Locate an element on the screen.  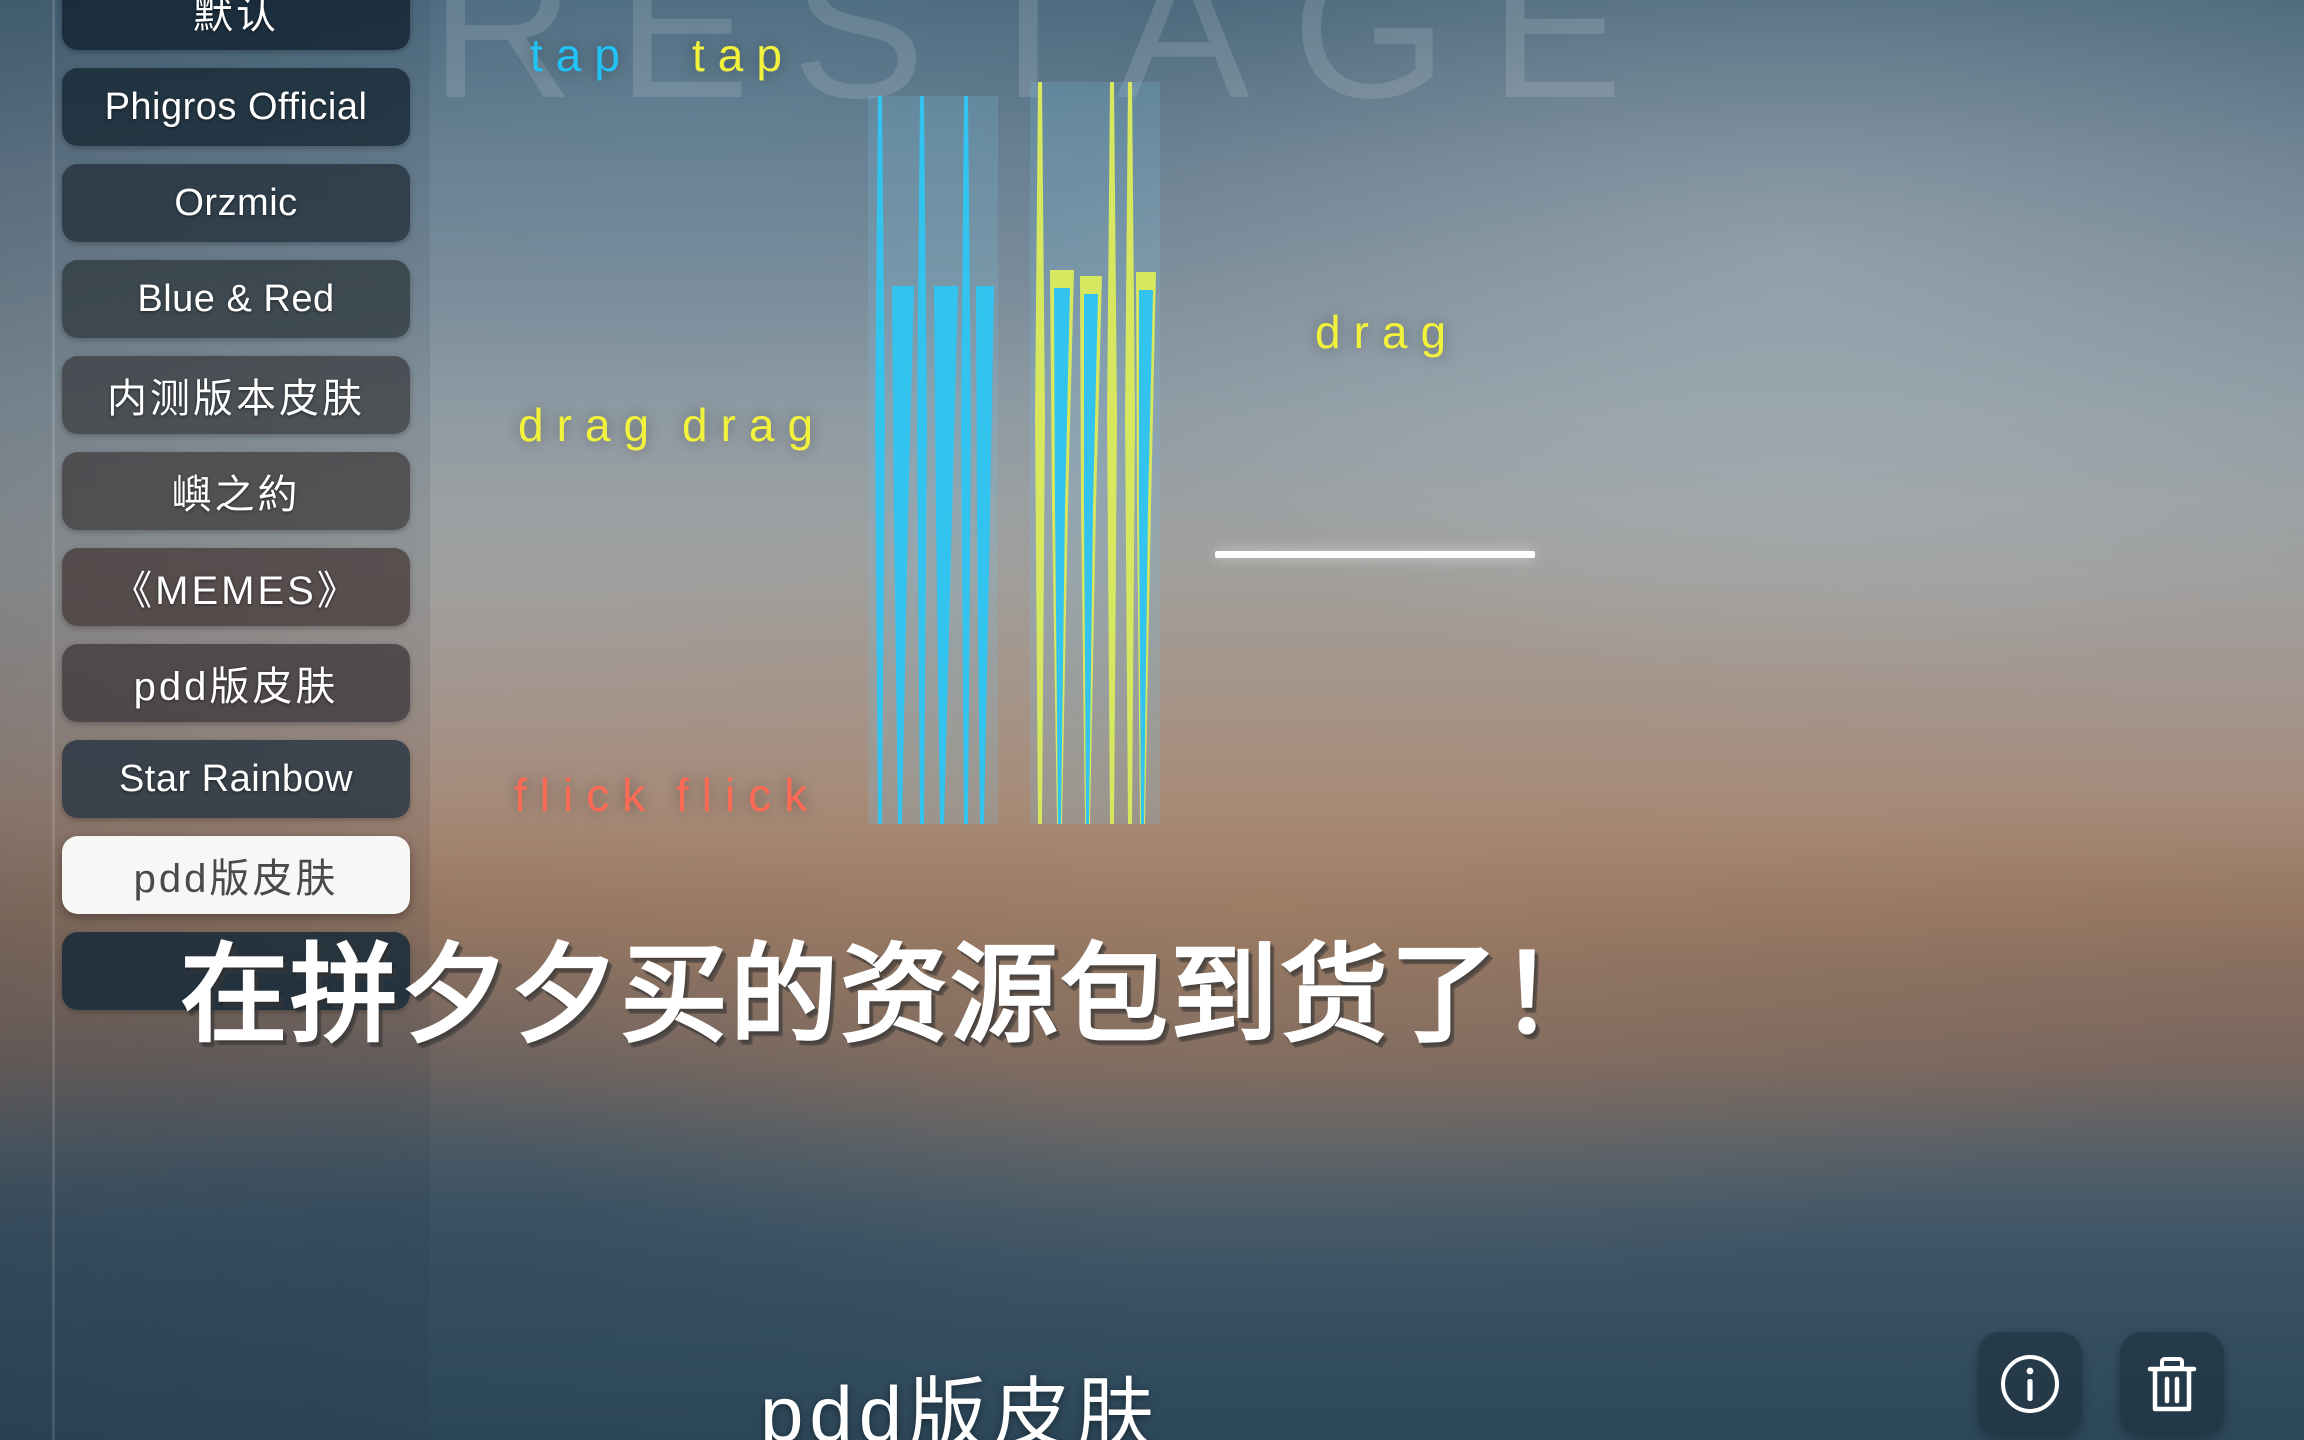
drag-note-column is located at coordinates (1095, 453).